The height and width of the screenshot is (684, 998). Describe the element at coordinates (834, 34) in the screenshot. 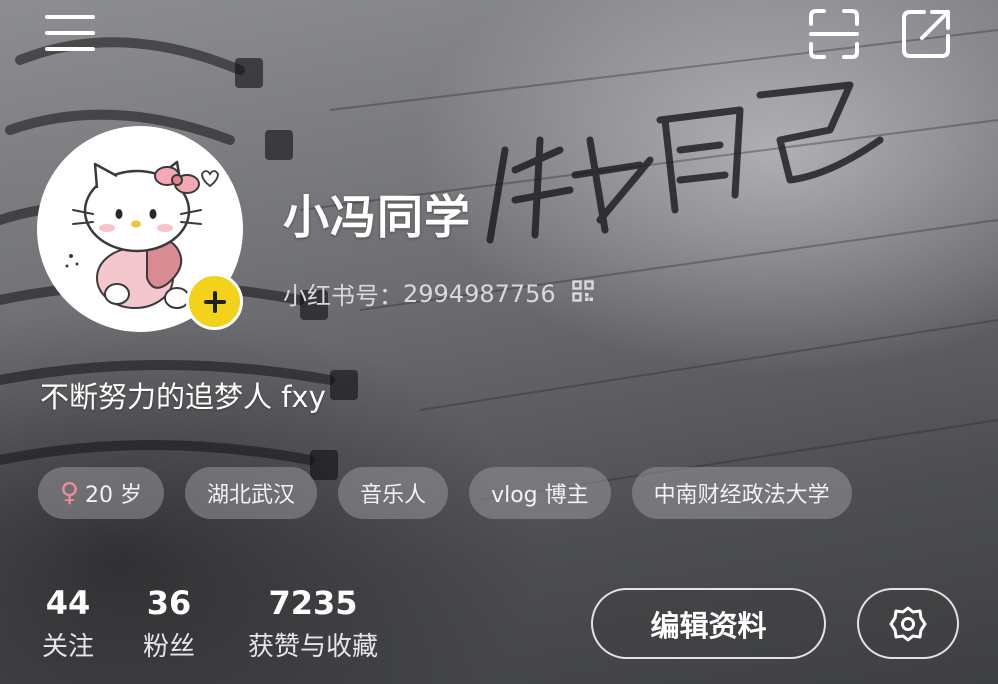

I see `scan-icon` at that location.